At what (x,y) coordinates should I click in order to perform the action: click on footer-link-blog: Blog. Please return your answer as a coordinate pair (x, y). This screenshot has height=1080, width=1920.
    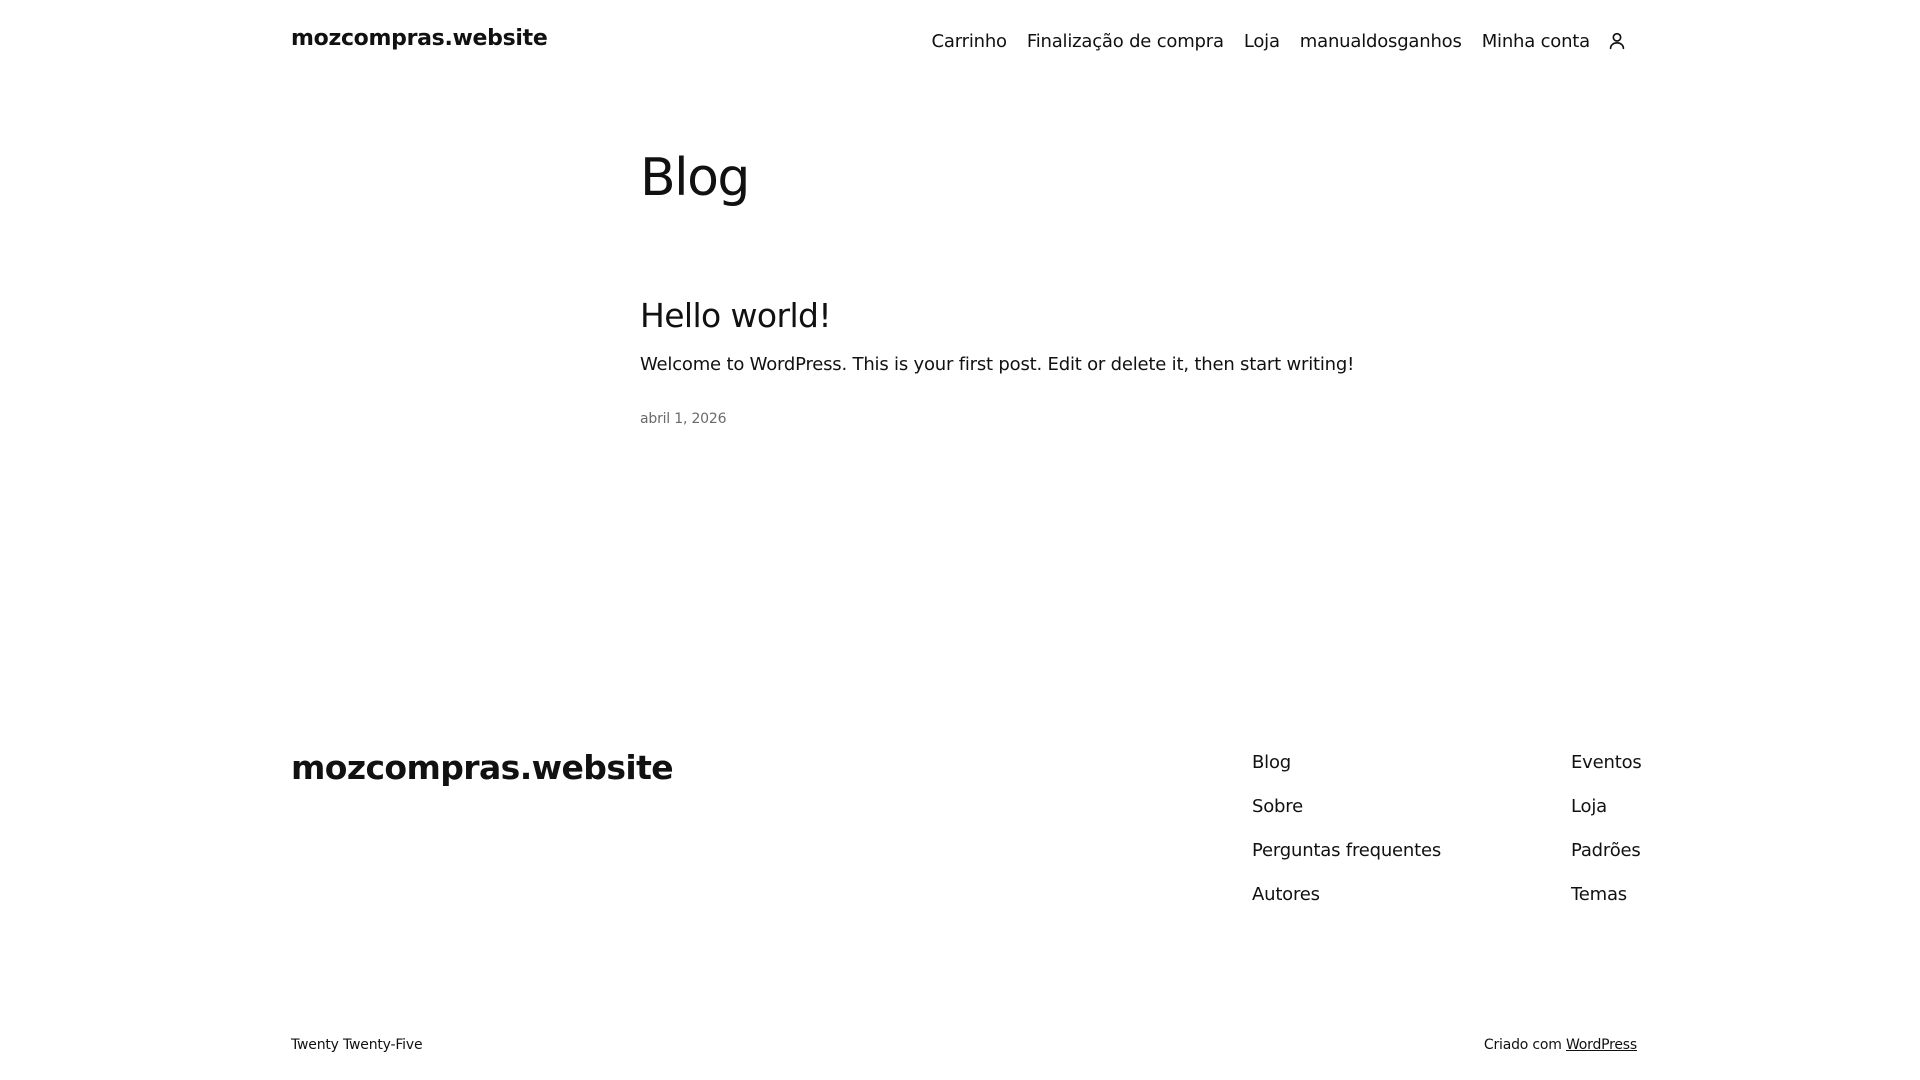
    Looking at the image, I should click on (1346, 773).